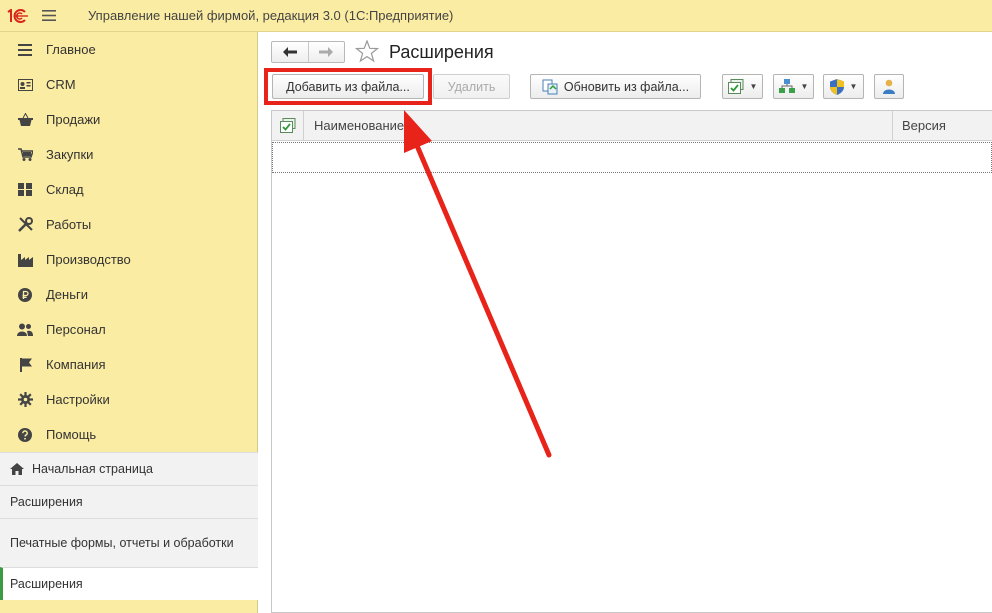 The image size is (992, 613). Describe the element at coordinates (128, 294) in the screenshot. I see `sidebar-item-money: Деньги` at that location.